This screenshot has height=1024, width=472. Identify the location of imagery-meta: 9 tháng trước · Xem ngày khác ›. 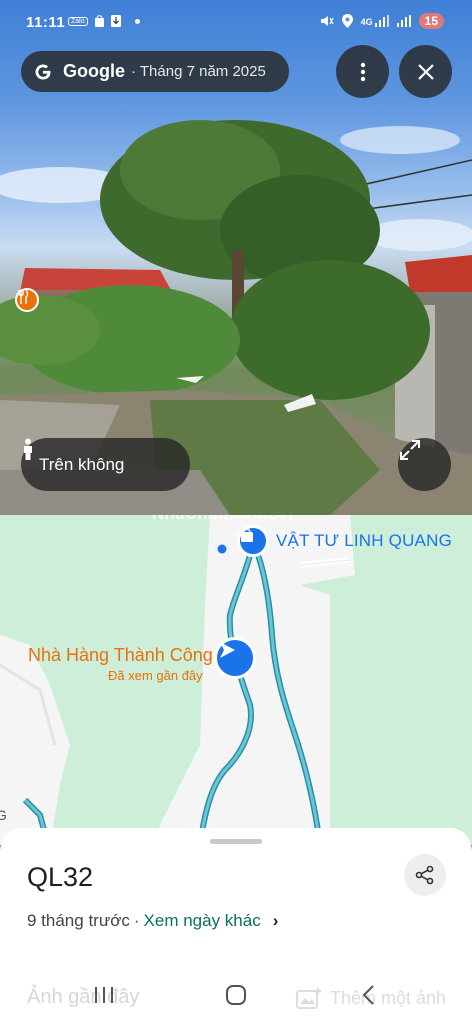
(152, 921).